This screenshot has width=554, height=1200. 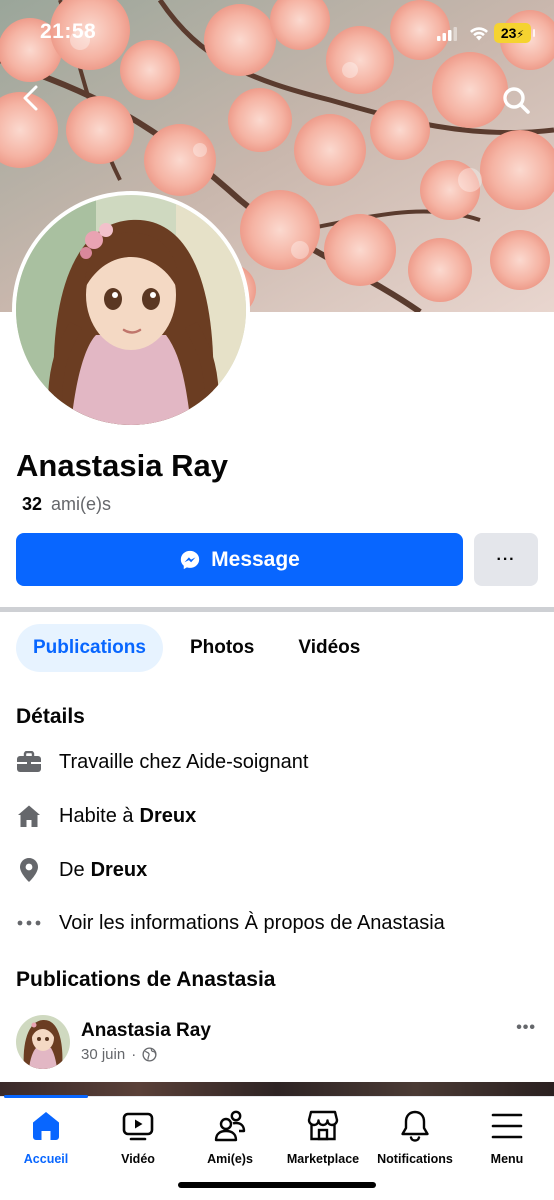 What do you see at coordinates (138, 1126) in the screenshot?
I see `video-icon` at bounding box center [138, 1126].